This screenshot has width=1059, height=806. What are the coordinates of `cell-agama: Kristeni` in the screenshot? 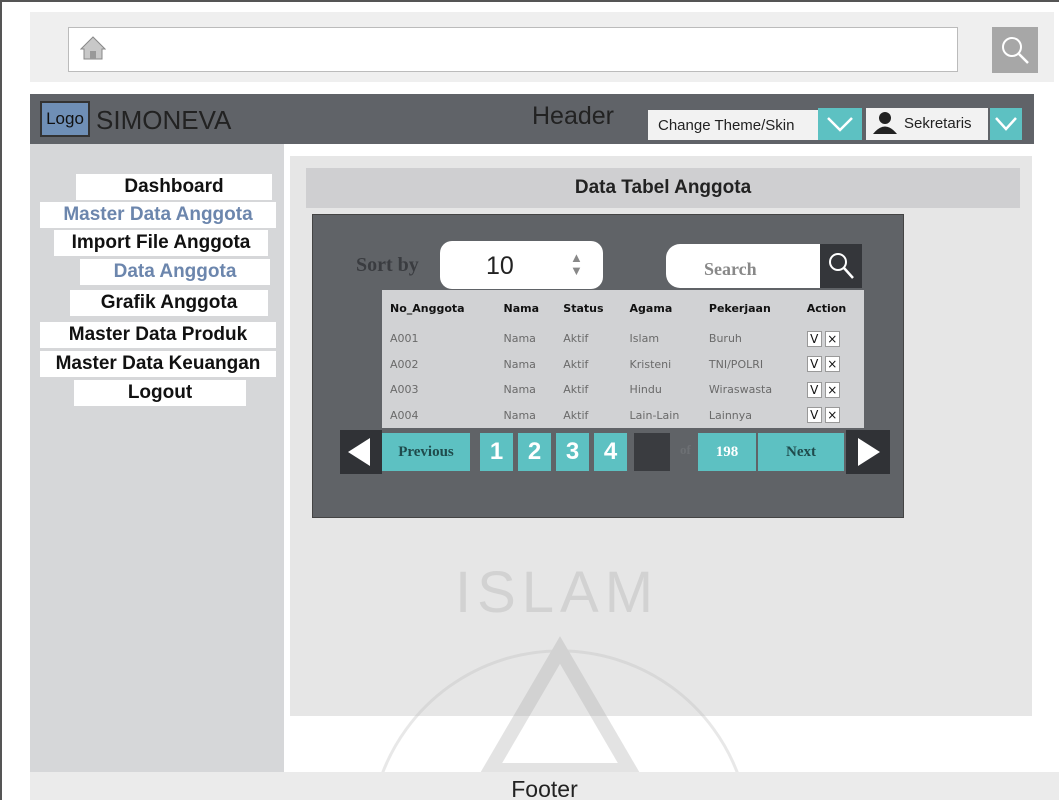 It's located at (650, 364).